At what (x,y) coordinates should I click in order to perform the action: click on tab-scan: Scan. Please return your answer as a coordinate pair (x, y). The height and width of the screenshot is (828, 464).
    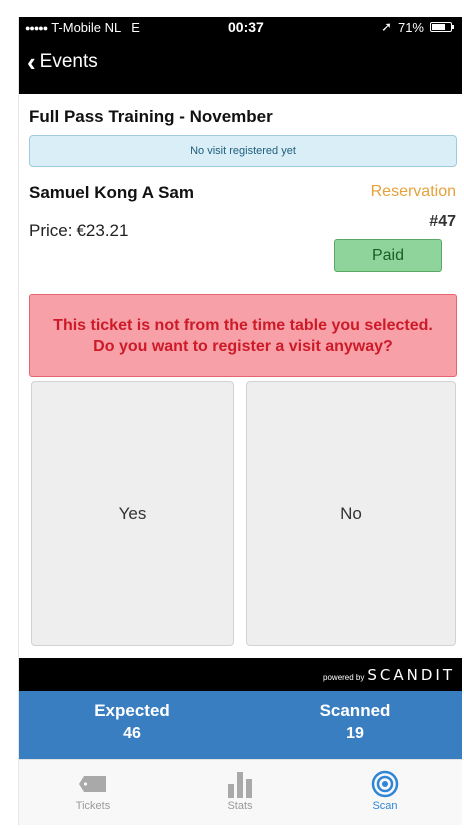
    Looking at the image, I should click on (385, 790).